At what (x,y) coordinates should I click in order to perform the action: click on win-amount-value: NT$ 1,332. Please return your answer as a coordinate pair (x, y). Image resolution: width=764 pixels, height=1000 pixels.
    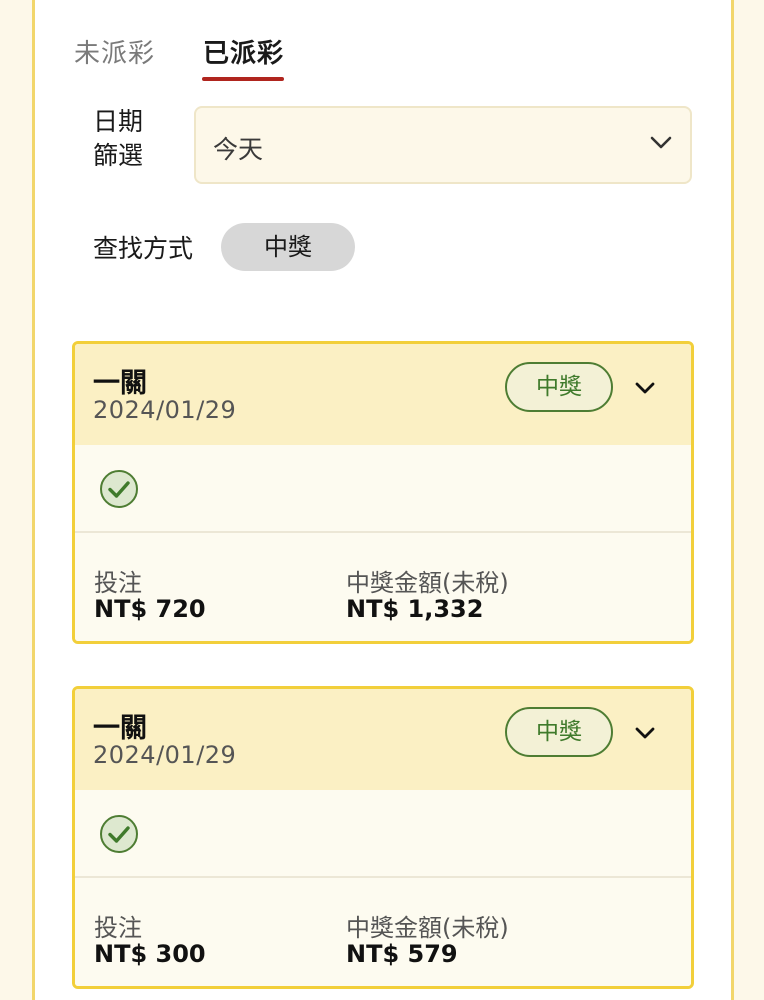
    Looking at the image, I should click on (415, 609).